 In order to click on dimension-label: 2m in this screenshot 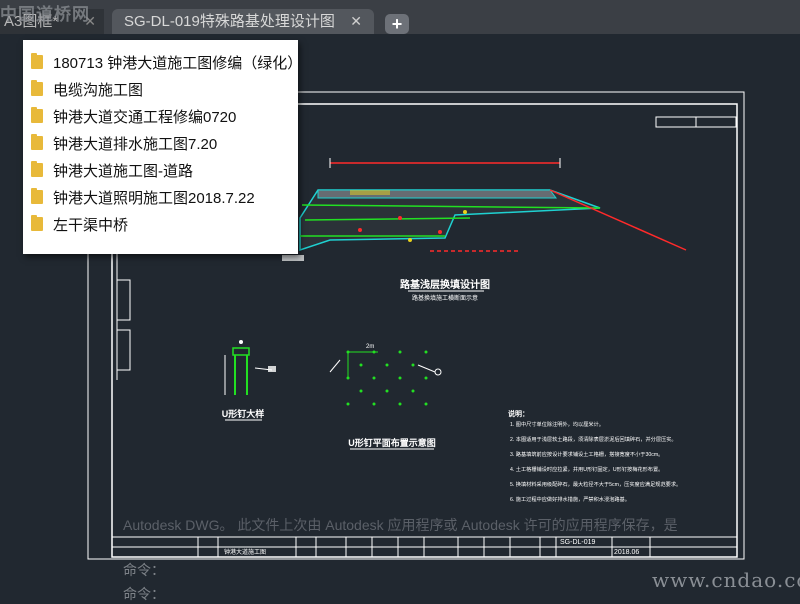, I will do `click(370, 347)`.